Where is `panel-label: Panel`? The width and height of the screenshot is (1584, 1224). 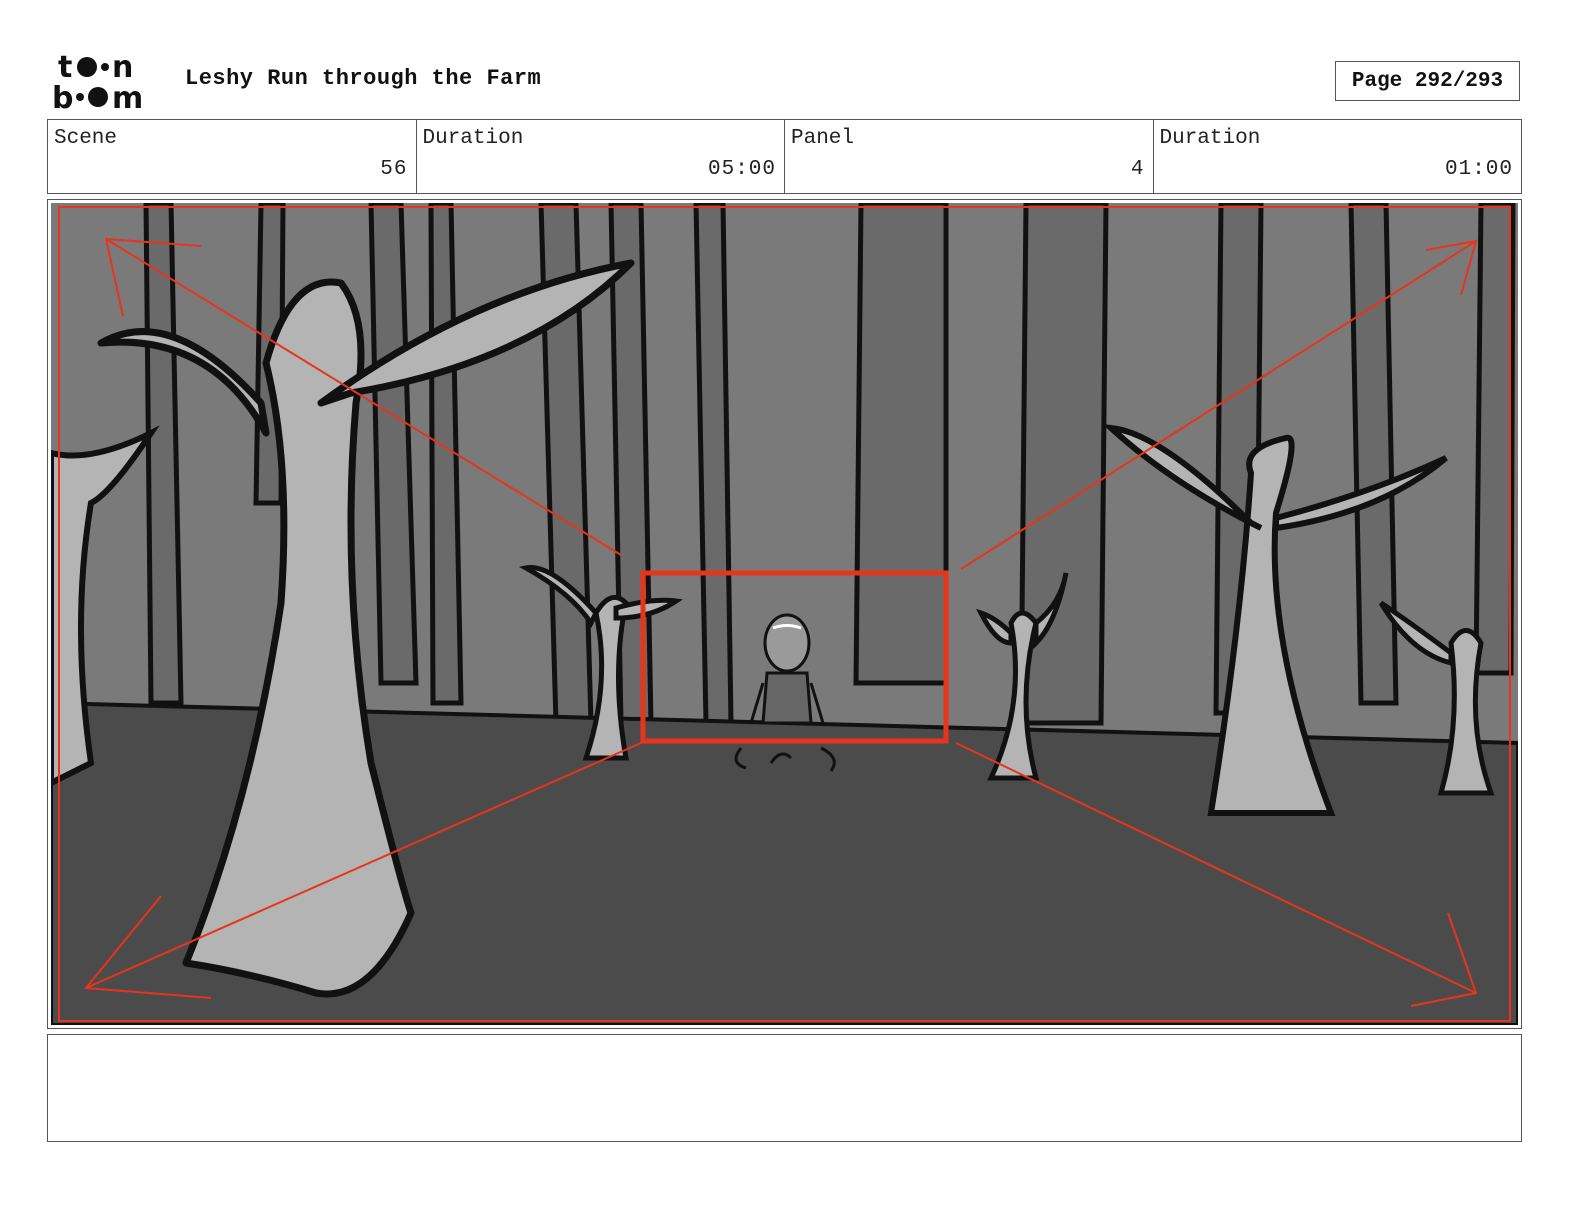
panel-label: Panel is located at coordinates (823, 138).